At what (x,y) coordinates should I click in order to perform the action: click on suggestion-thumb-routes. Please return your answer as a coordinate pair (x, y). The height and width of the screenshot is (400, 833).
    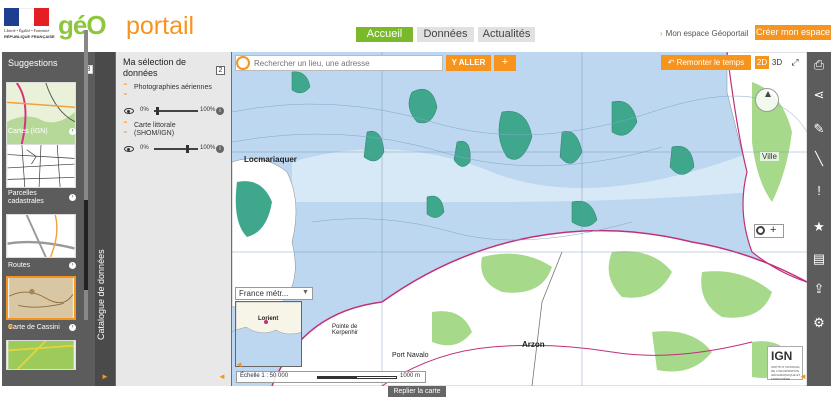
    Looking at the image, I should click on (41, 236).